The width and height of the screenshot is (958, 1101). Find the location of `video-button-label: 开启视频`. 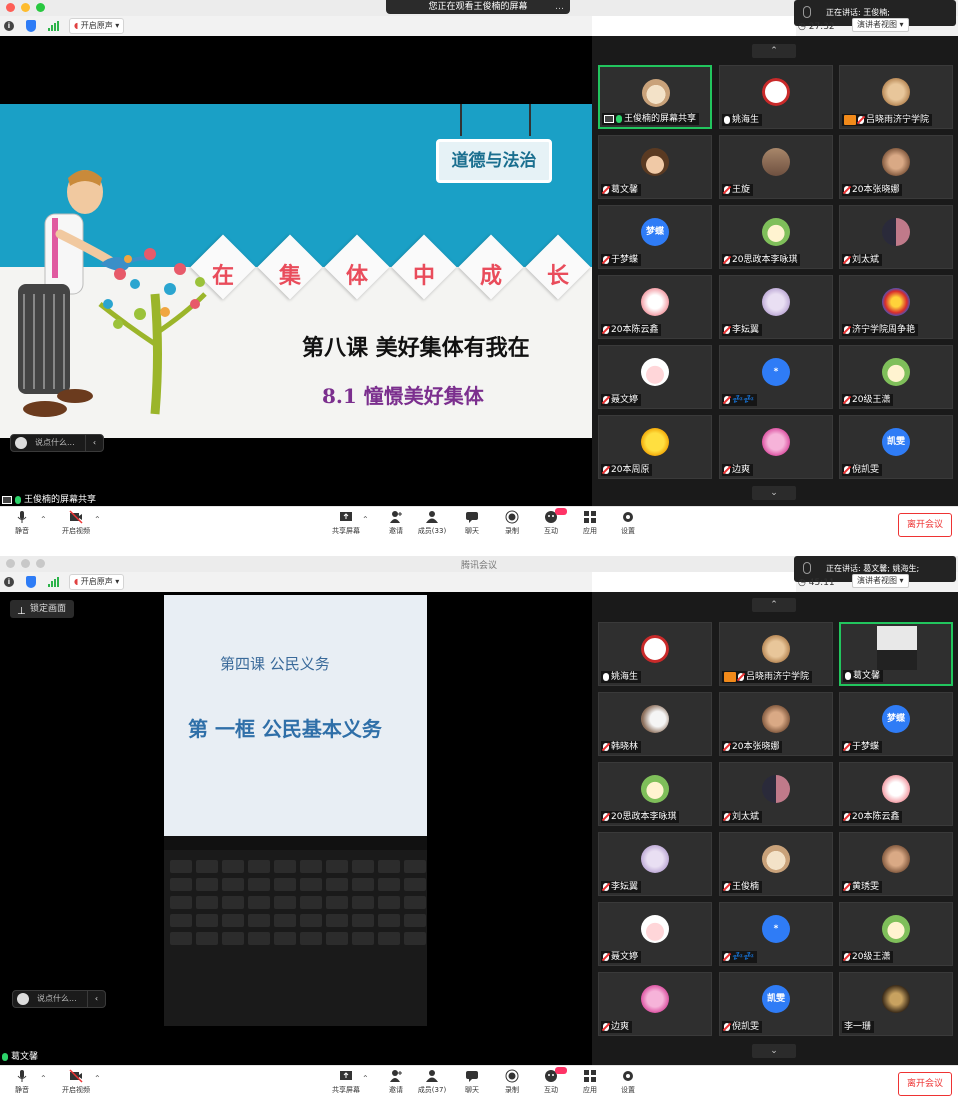

video-button-label: 开启视频 is located at coordinates (76, 1090).